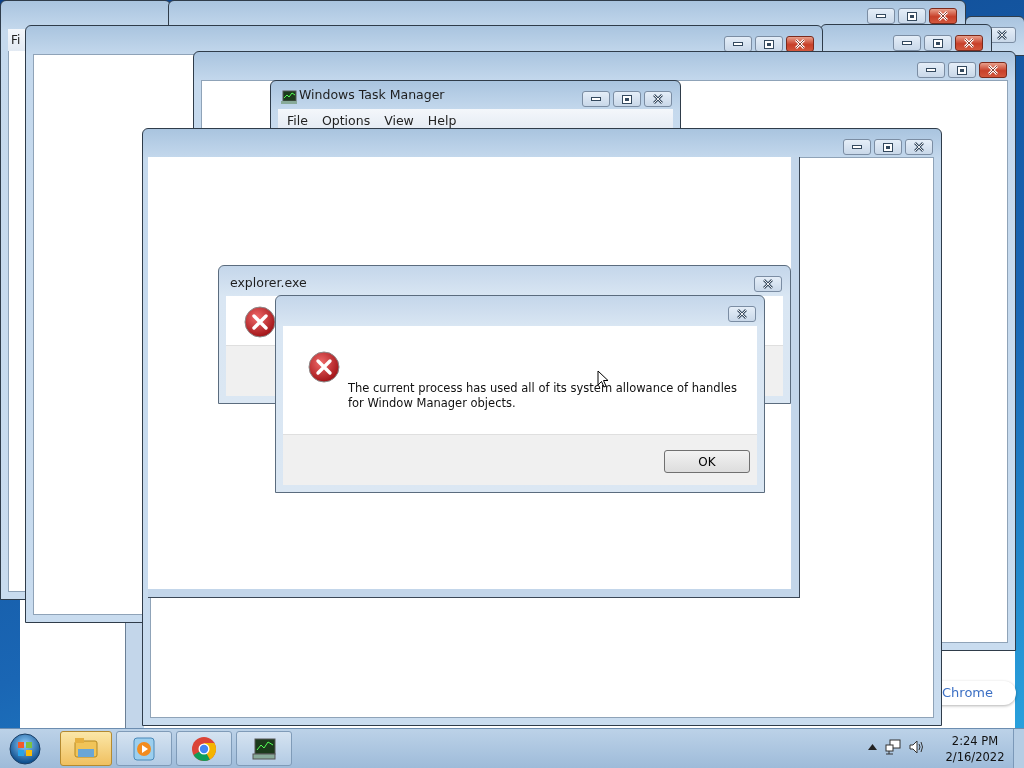  Describe the element at coordinates (346, 120) in the screenshot. I see `menu-item: Options` at that location.